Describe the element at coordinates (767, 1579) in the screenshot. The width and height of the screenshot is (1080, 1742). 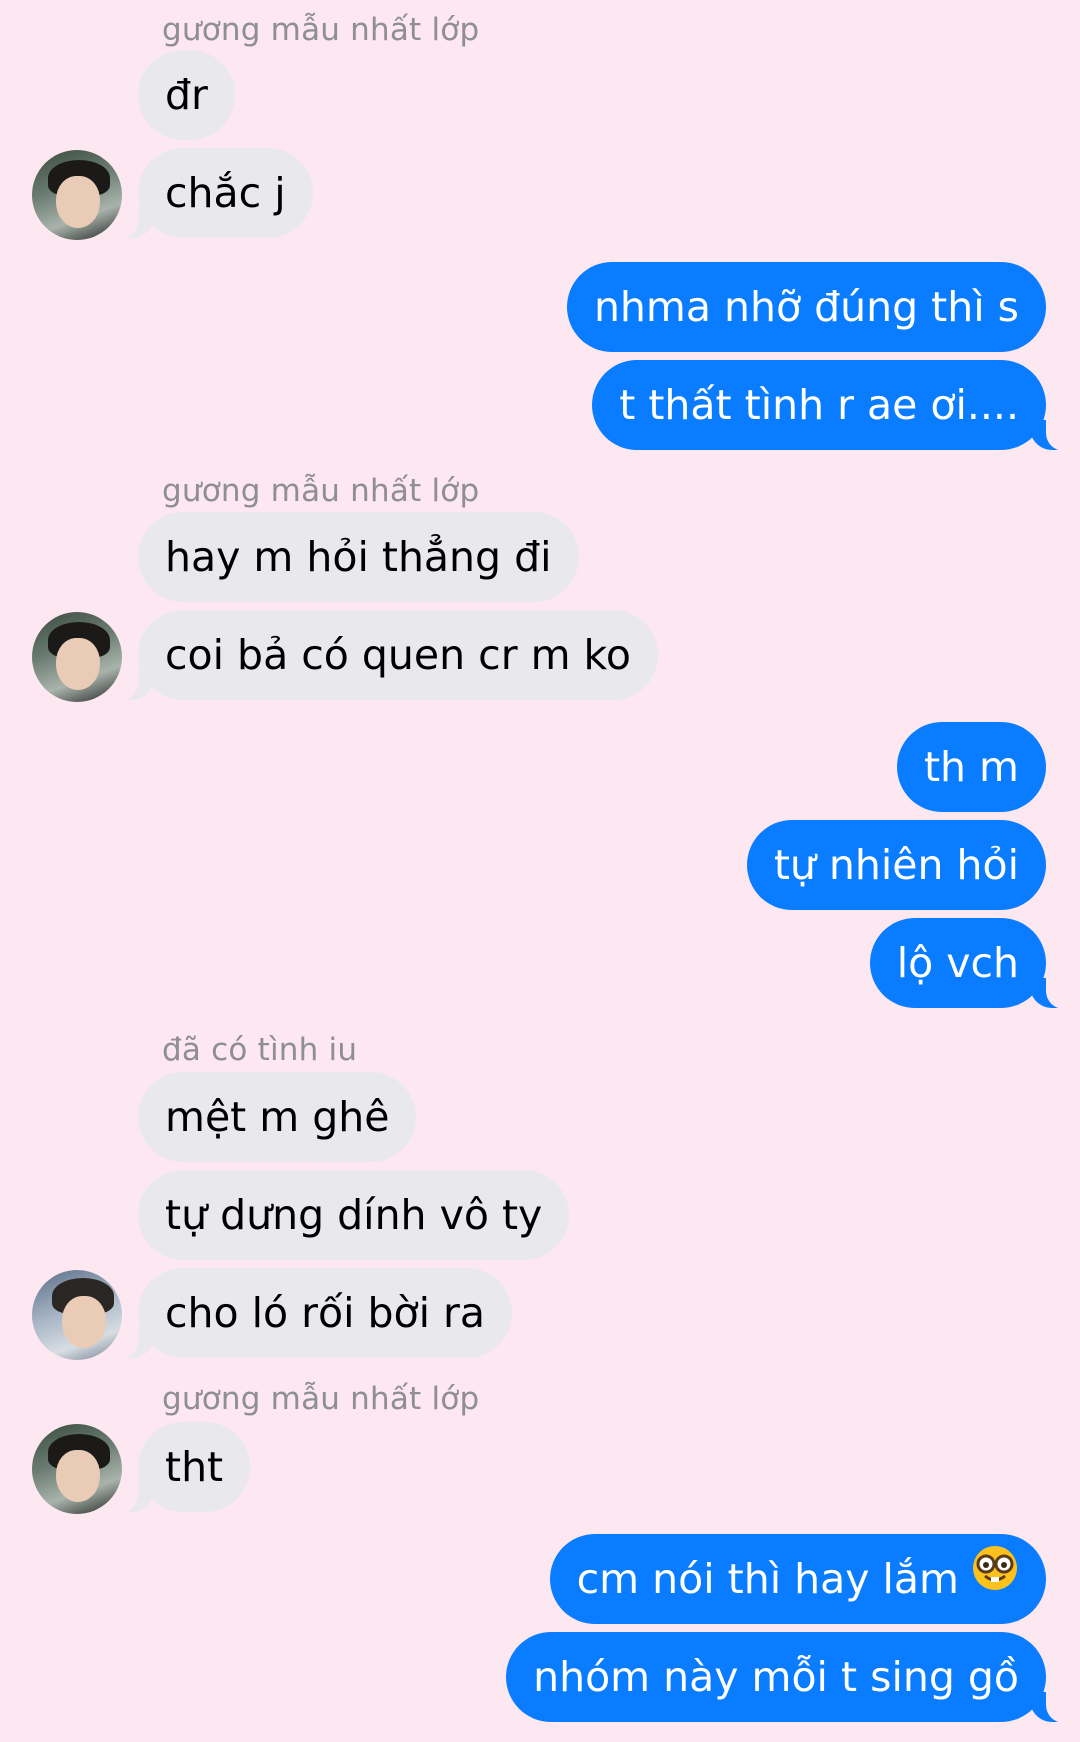
I see `message-text: cm nói thì hay lắm` at that location.